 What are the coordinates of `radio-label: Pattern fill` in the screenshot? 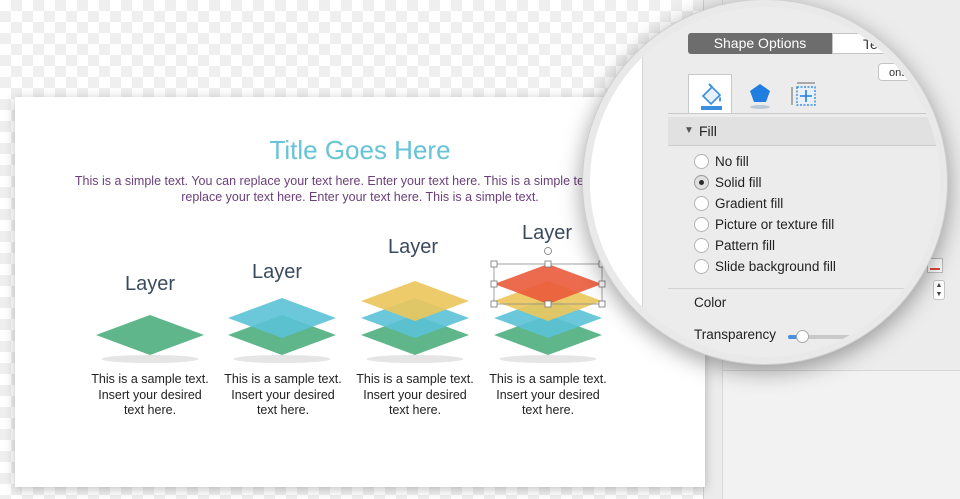 It's located at (745, 245).